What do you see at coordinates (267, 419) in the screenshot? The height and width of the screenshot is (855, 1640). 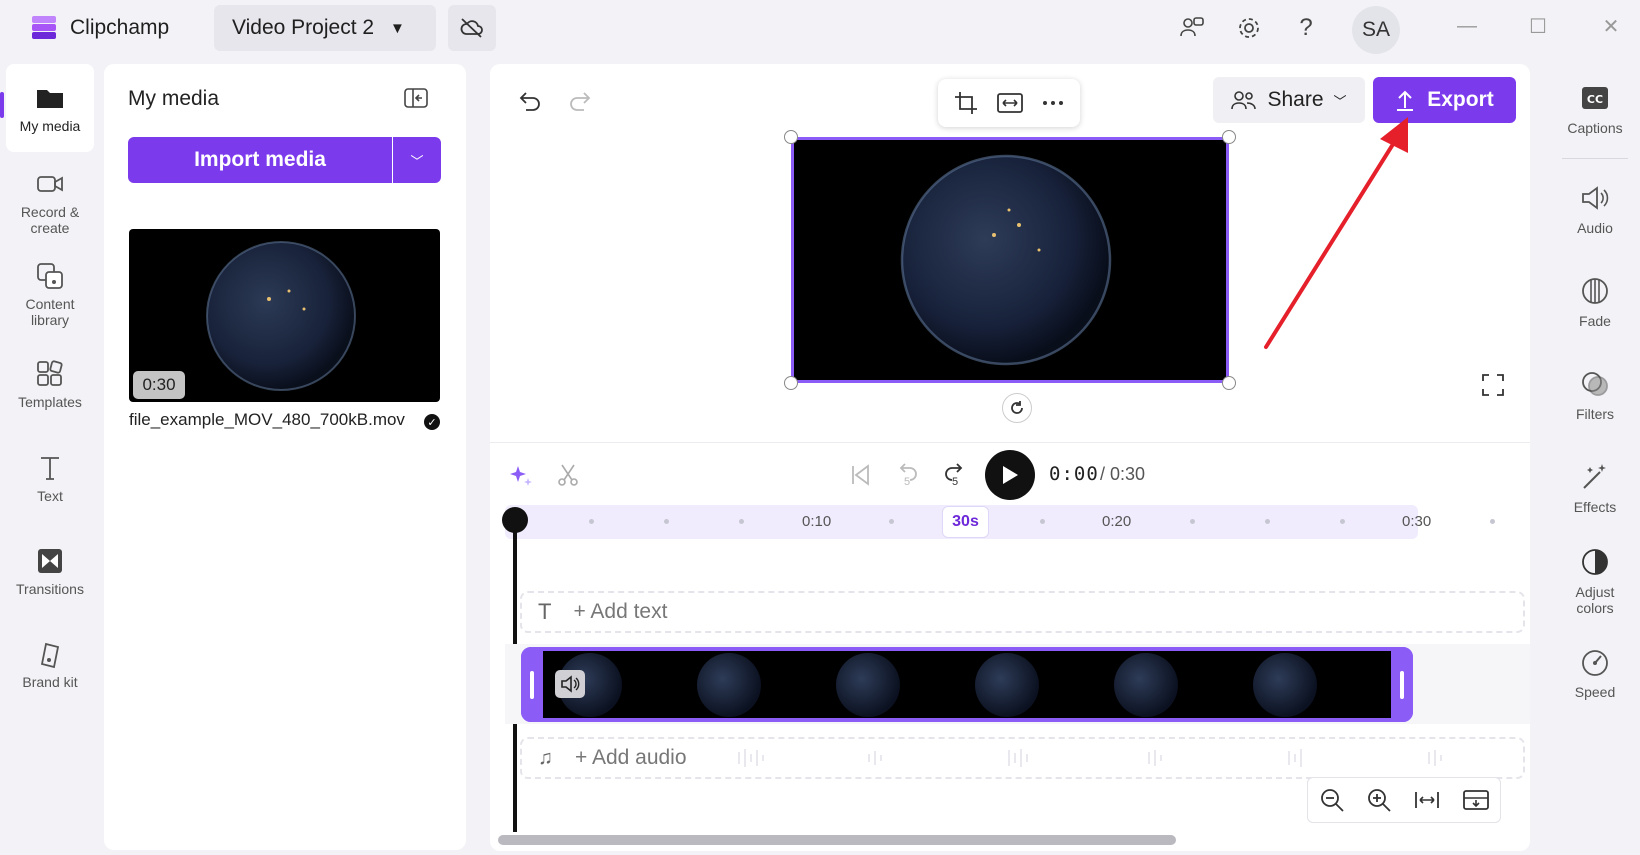 I see `media-filename: file_example_MOV_480_700kB.mov` at bounding box center [267, 419].